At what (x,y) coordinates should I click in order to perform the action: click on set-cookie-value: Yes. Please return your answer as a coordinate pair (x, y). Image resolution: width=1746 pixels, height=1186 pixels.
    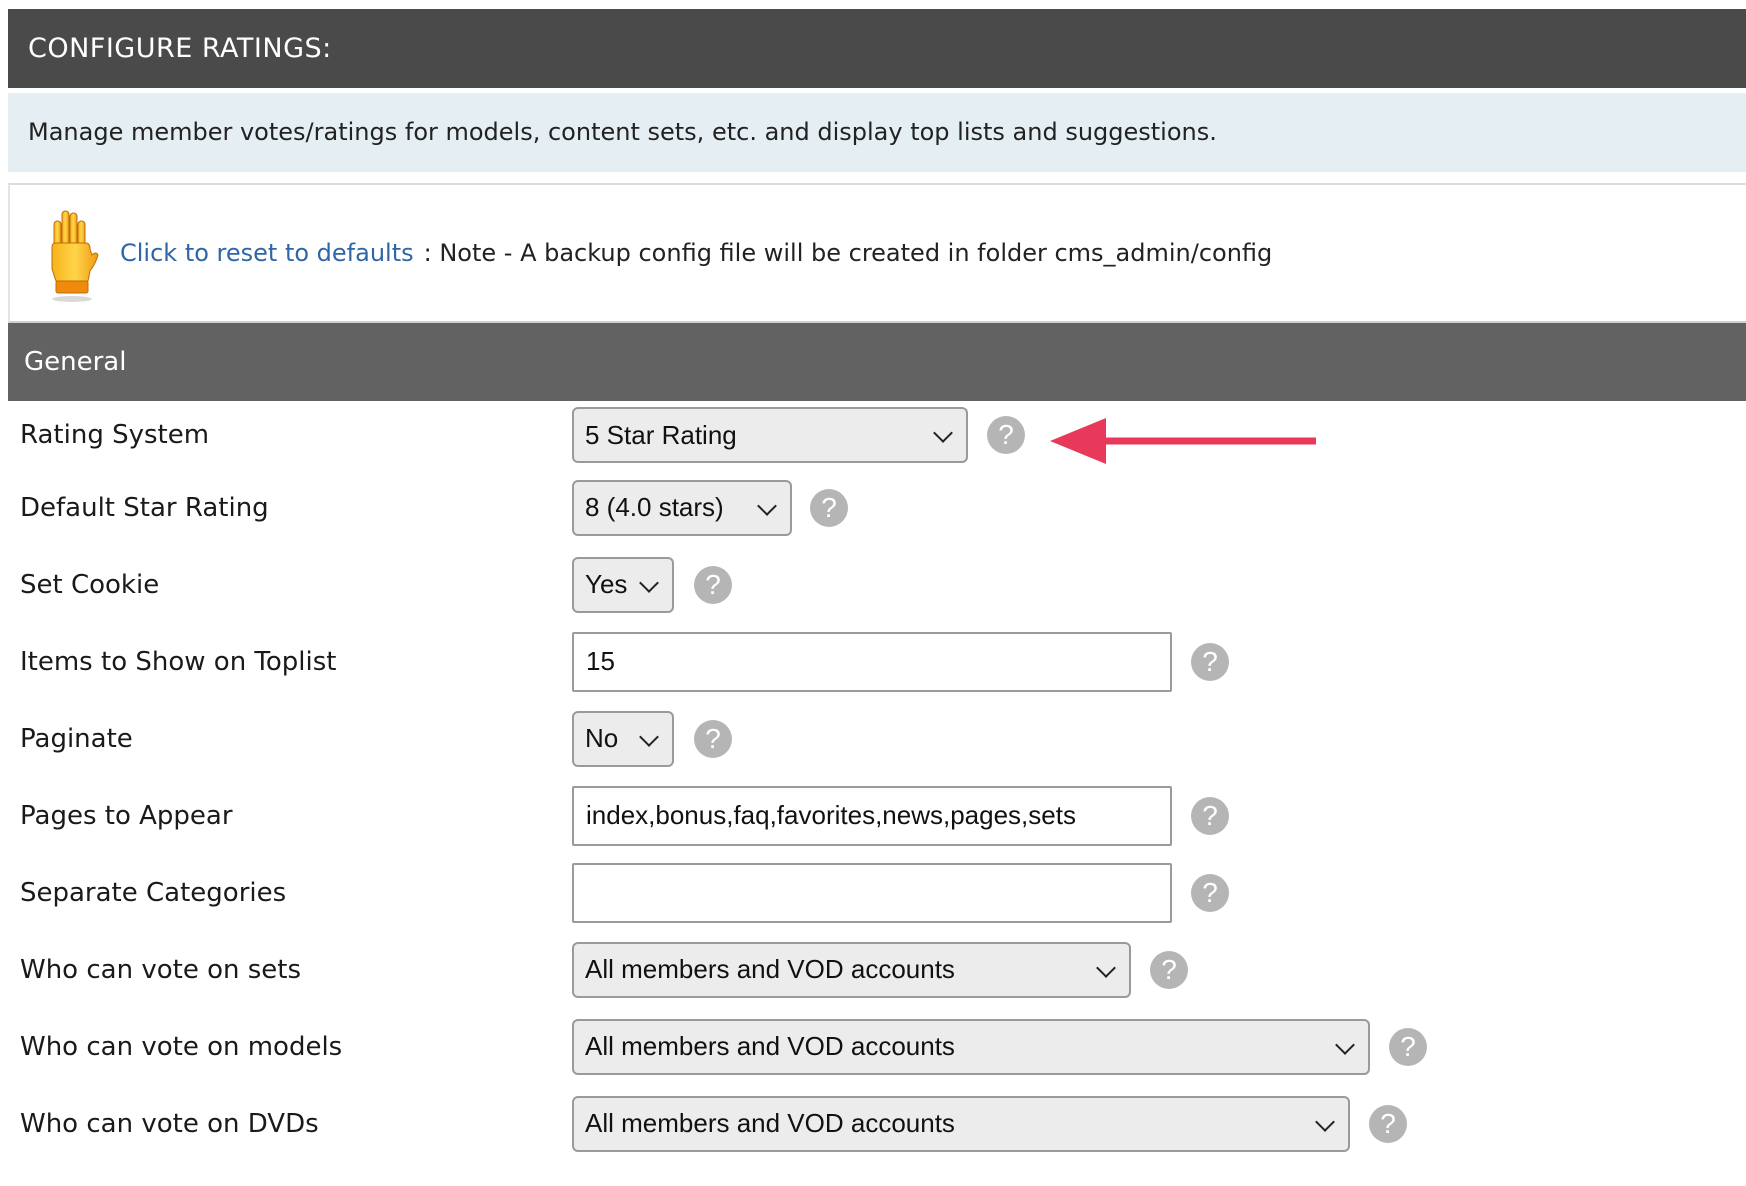
    Looking at the image, I should click on (606, 584).